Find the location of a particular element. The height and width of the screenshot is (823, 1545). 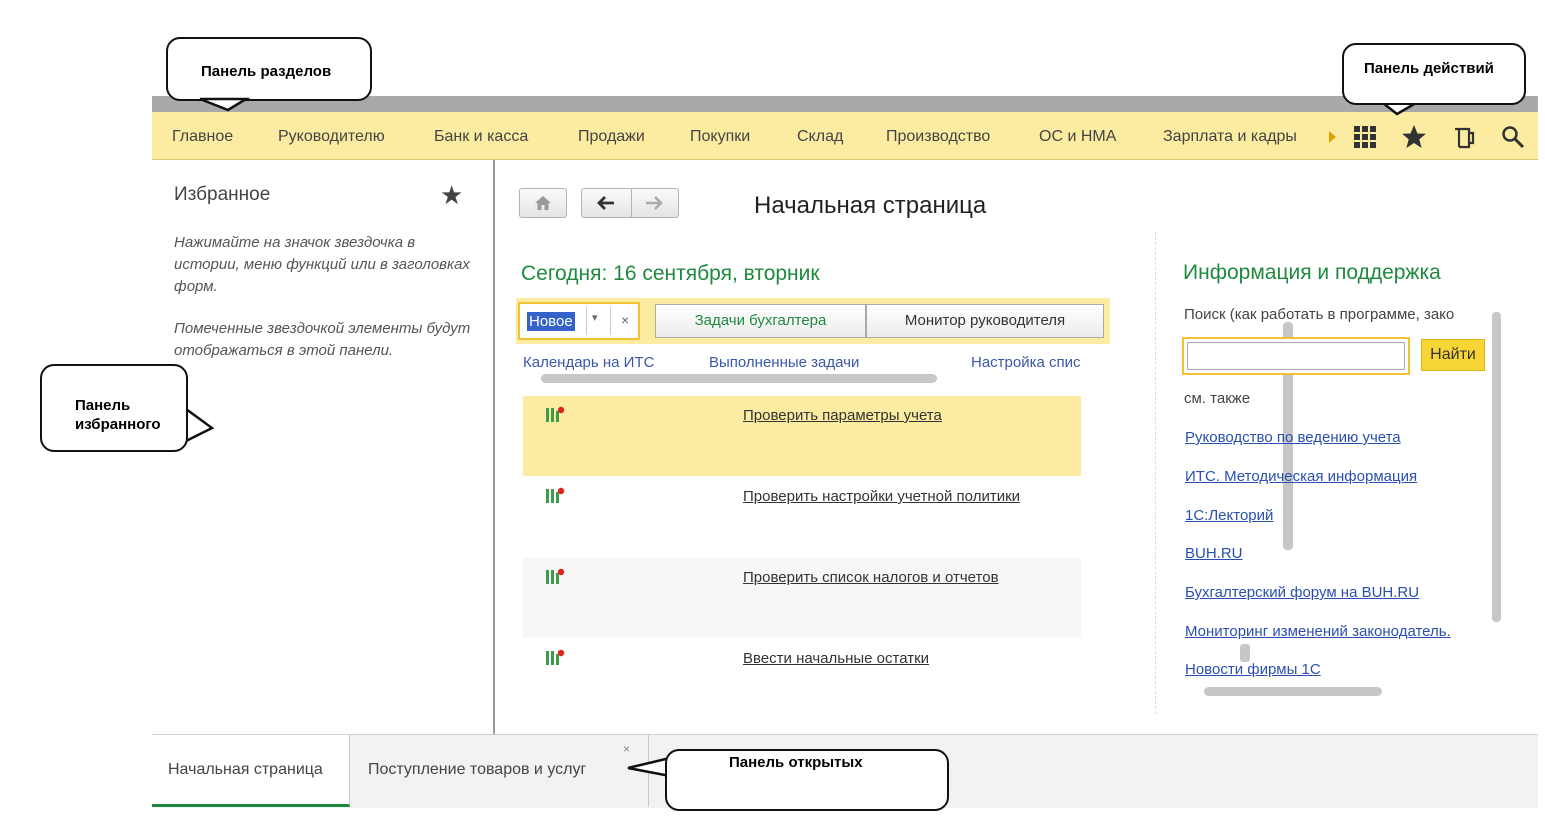

callout-favorites-panel: Панель избранного is located at coordinates (114, 408).